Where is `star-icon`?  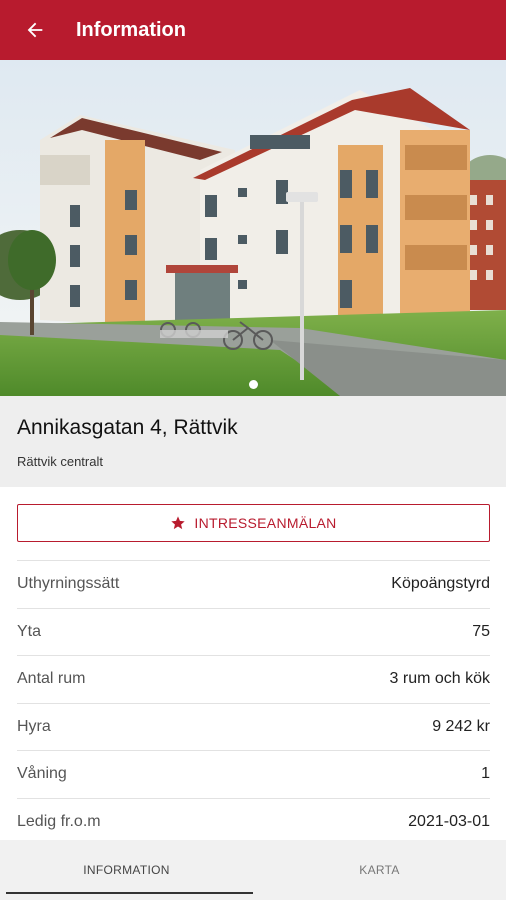
star-icon is located at coordinates (178, 523).